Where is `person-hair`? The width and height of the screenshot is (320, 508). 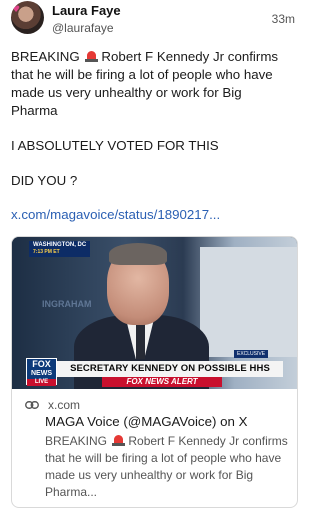 person-hair is located at coordinates (138, 254).